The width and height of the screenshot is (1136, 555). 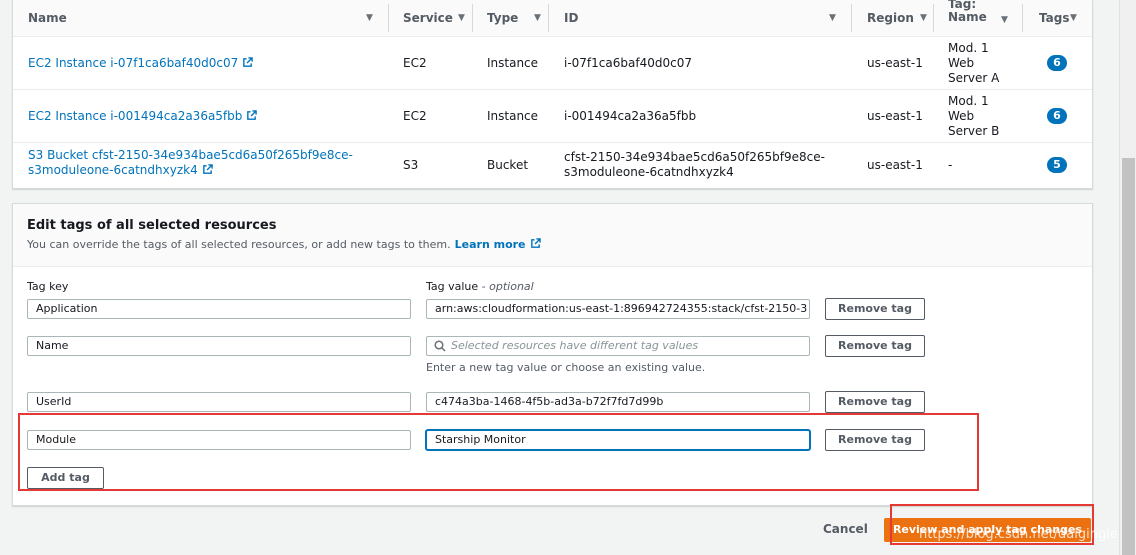 I want to click on tag-key-input: Application, so click(x=219, y=309).